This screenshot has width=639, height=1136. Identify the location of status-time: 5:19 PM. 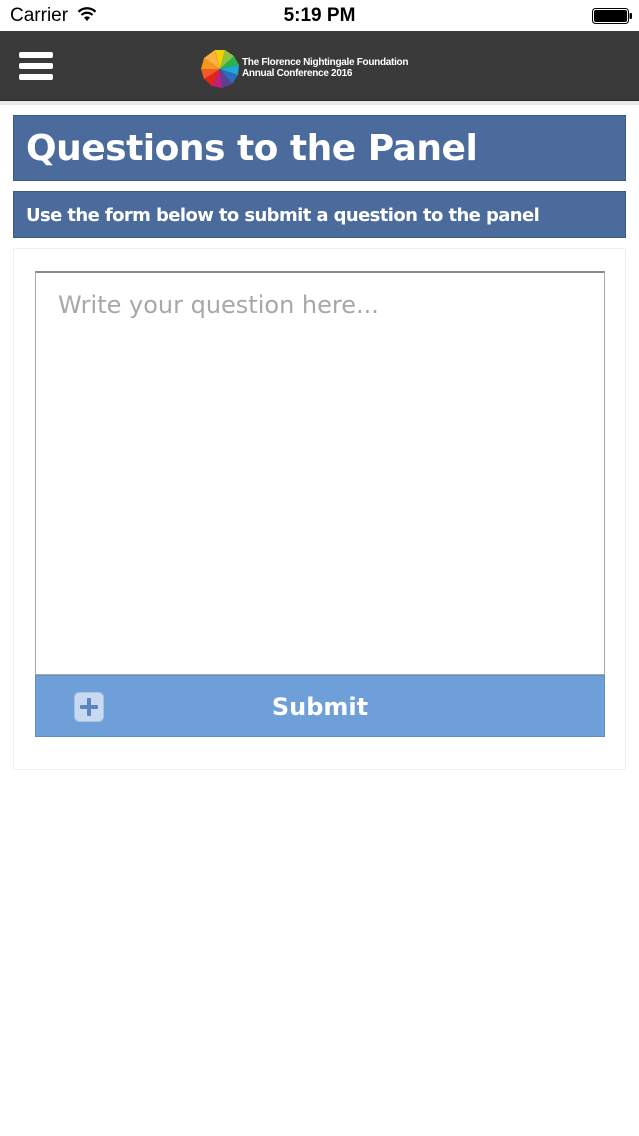
(319, 15).